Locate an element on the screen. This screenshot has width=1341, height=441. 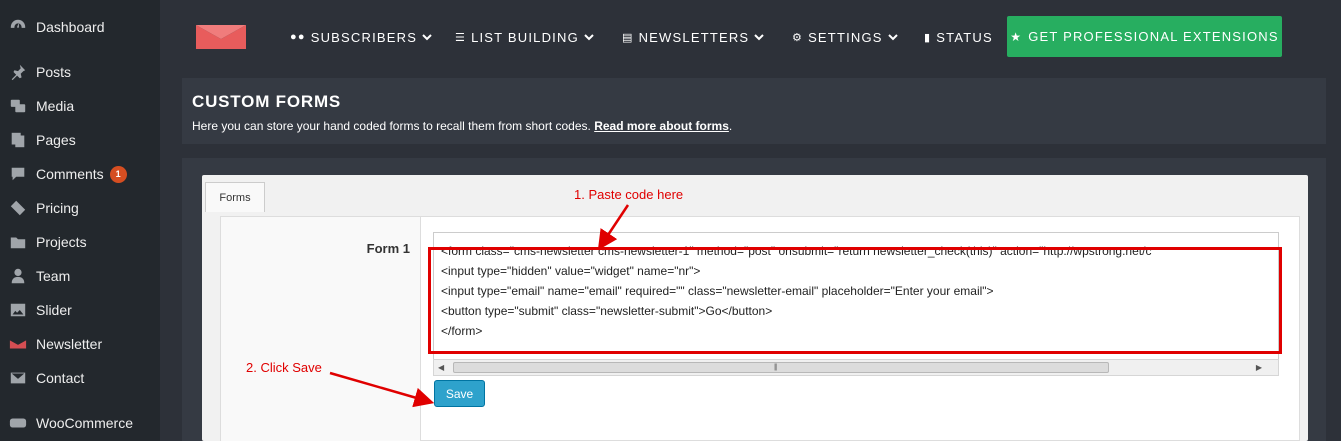
person-icon is located at coordinates (18, 276).